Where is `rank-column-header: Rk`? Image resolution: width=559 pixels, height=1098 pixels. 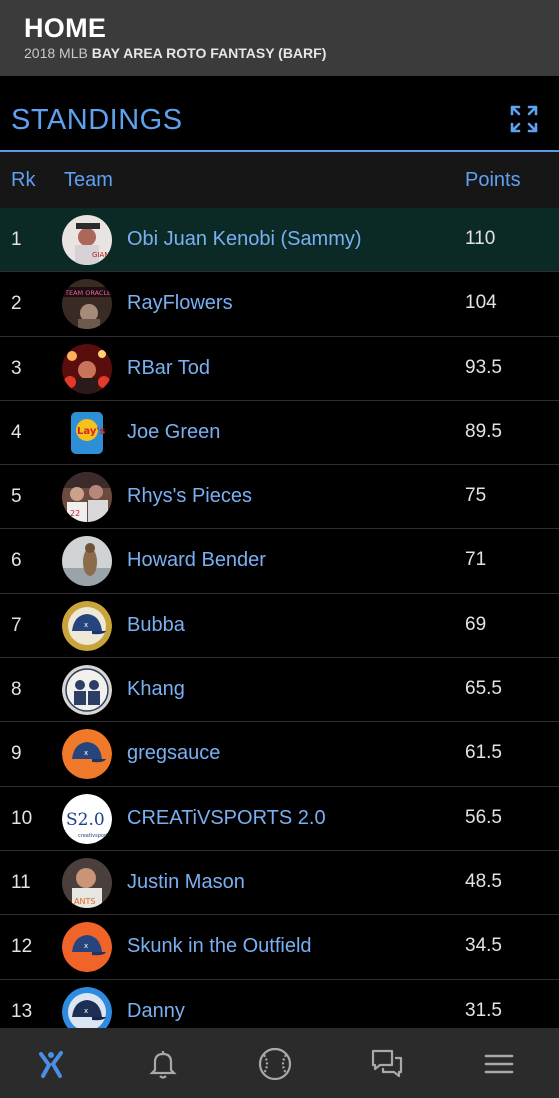
rank-column-header: Rk is located at coordinates (23, 180).